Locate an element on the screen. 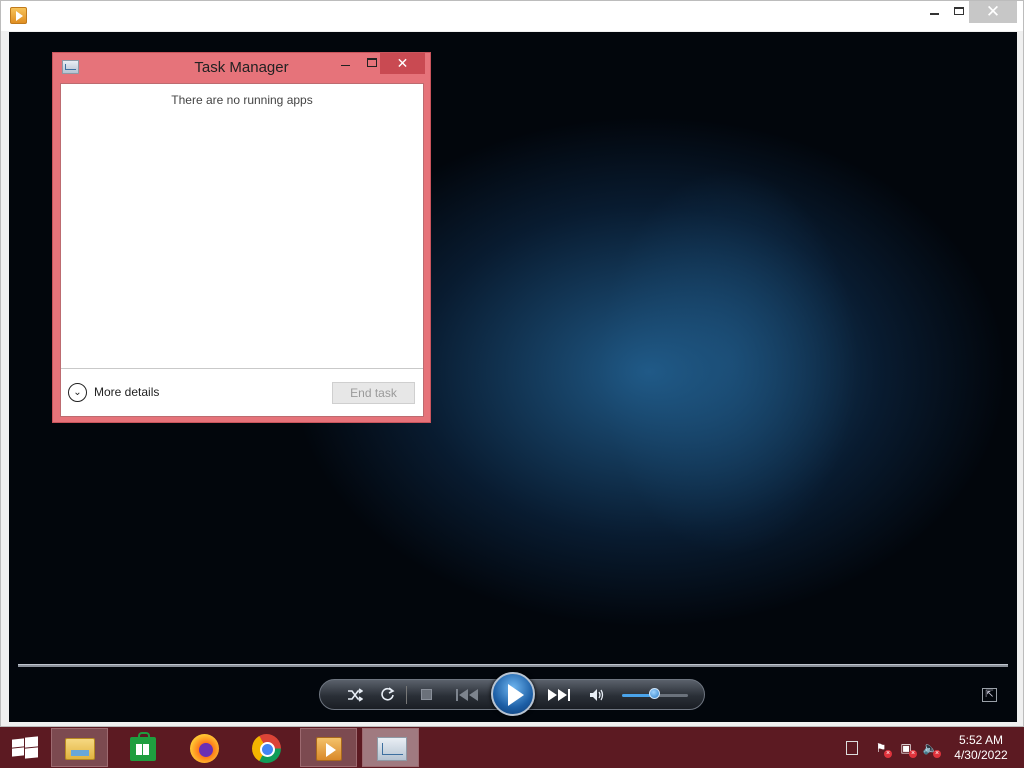  taskbar-task-manager is located at coordinates (390, 747).